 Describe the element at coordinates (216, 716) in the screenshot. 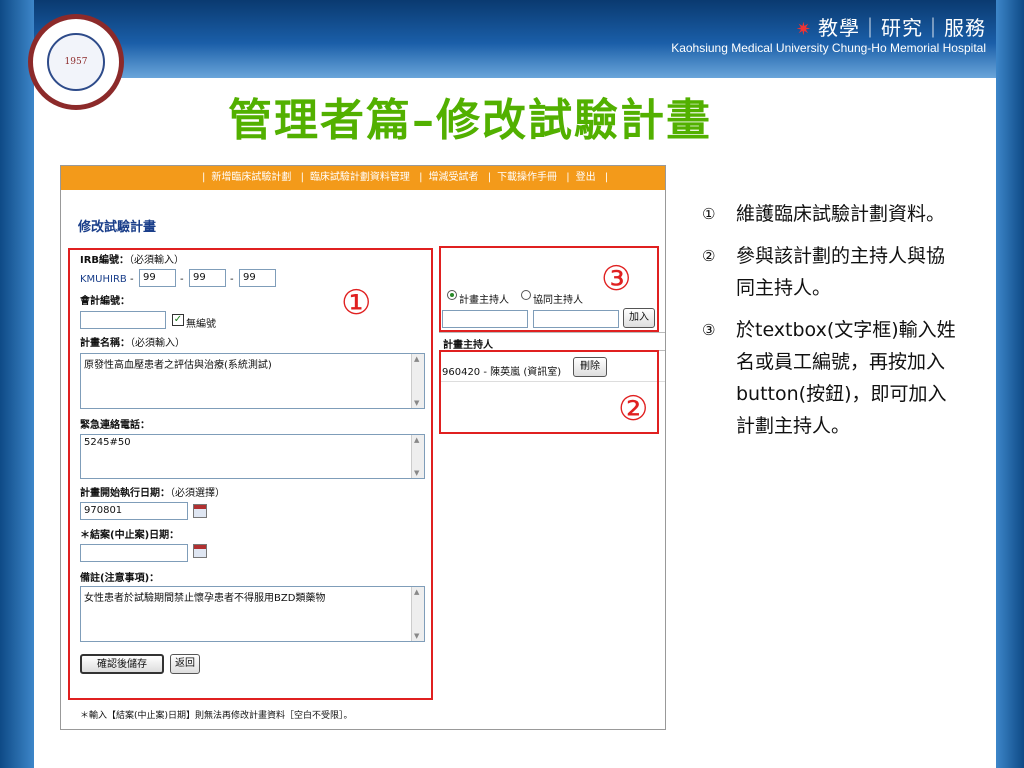

I see `end-date-footnote: ＊輸入【結案(中止案)日期】則無法再修改計畫資料［空白不受限］。` at that location.